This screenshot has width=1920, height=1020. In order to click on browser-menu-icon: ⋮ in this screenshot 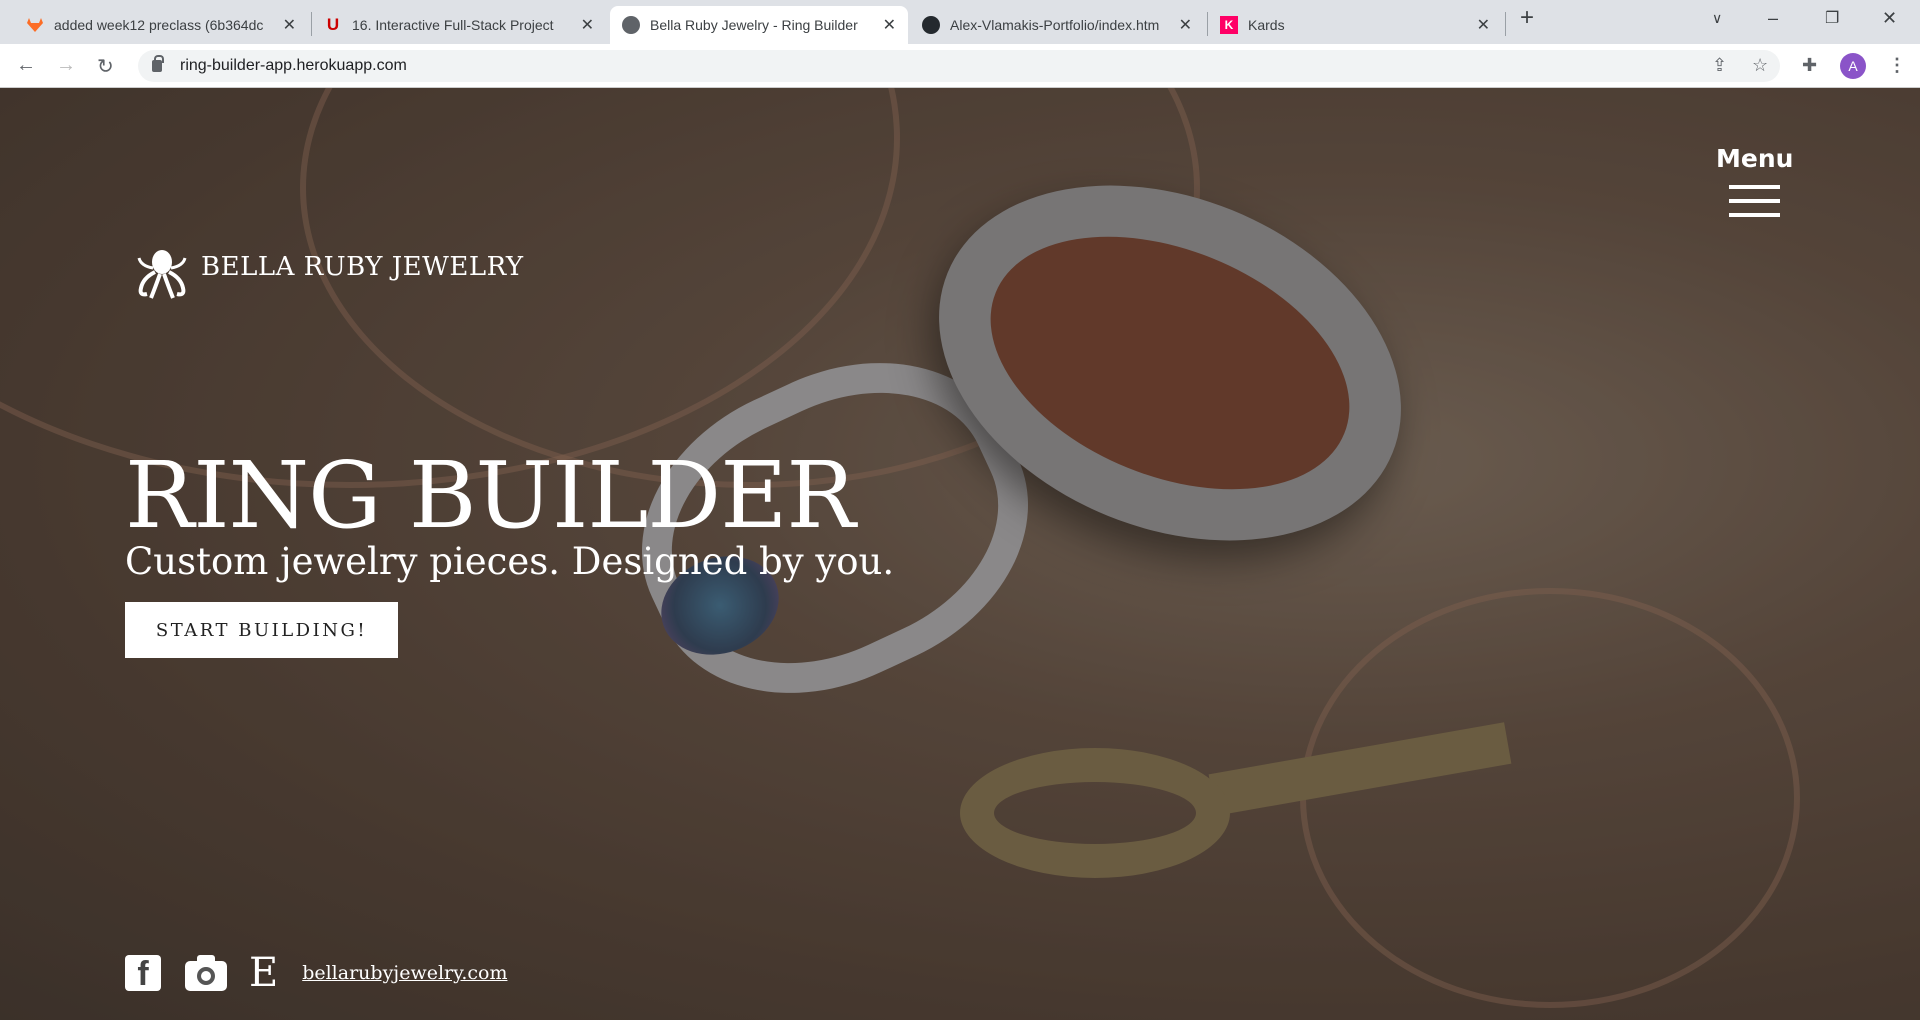, I will do `click(1897, 65)`.